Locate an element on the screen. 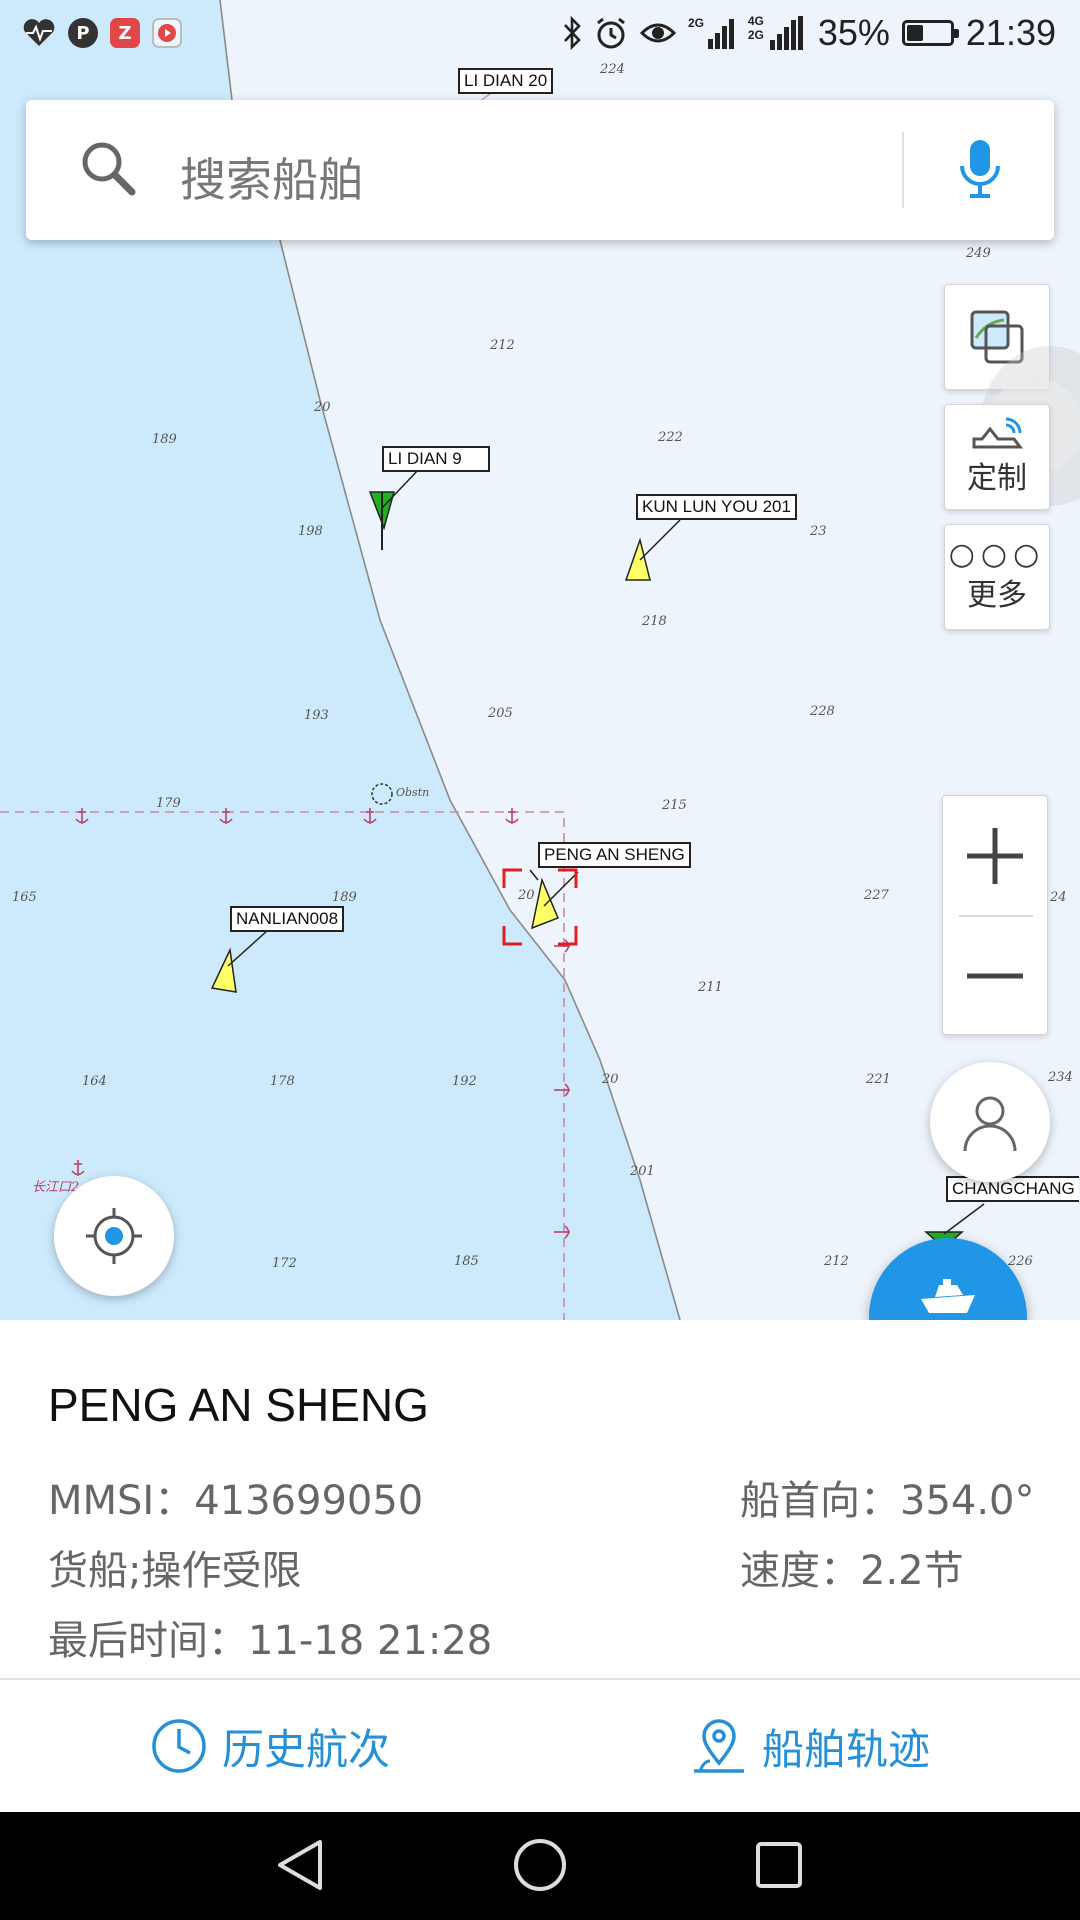  signal-4g-icon: 4G 2G is located at coordinates (777, 33).